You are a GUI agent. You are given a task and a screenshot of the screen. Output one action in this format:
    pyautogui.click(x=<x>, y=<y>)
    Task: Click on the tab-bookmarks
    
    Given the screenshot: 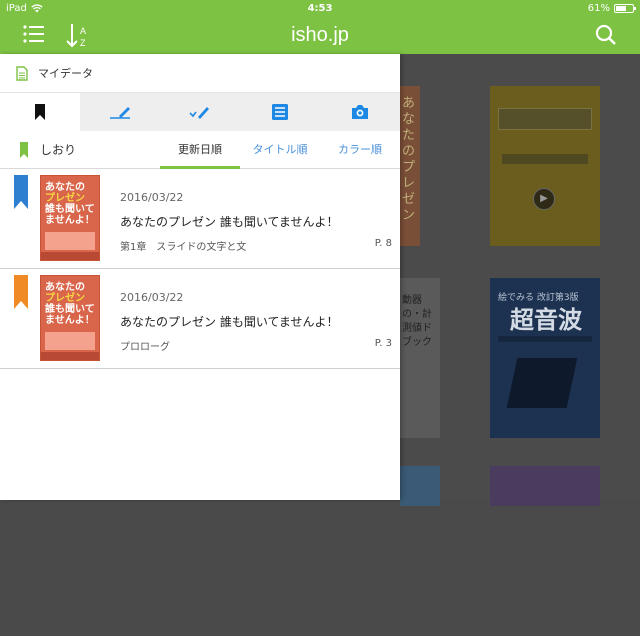 What is the action you would take?
    pyautogui.click(x=40, y=112)
    